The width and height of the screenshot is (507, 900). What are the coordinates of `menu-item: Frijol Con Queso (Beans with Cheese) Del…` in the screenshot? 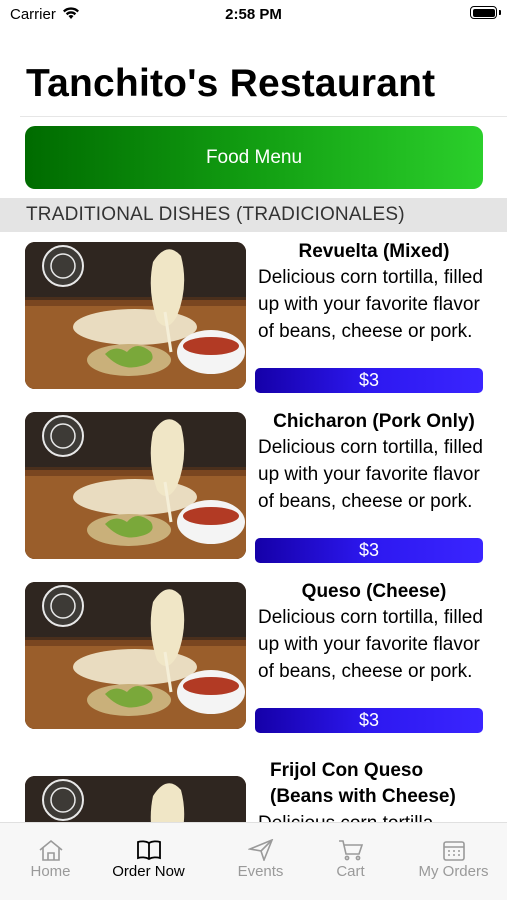 It's located at (253, 782).